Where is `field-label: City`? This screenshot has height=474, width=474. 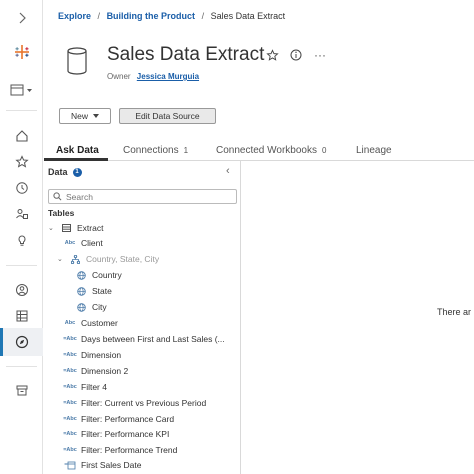
field-label: City is located at coordinates (99, 307).